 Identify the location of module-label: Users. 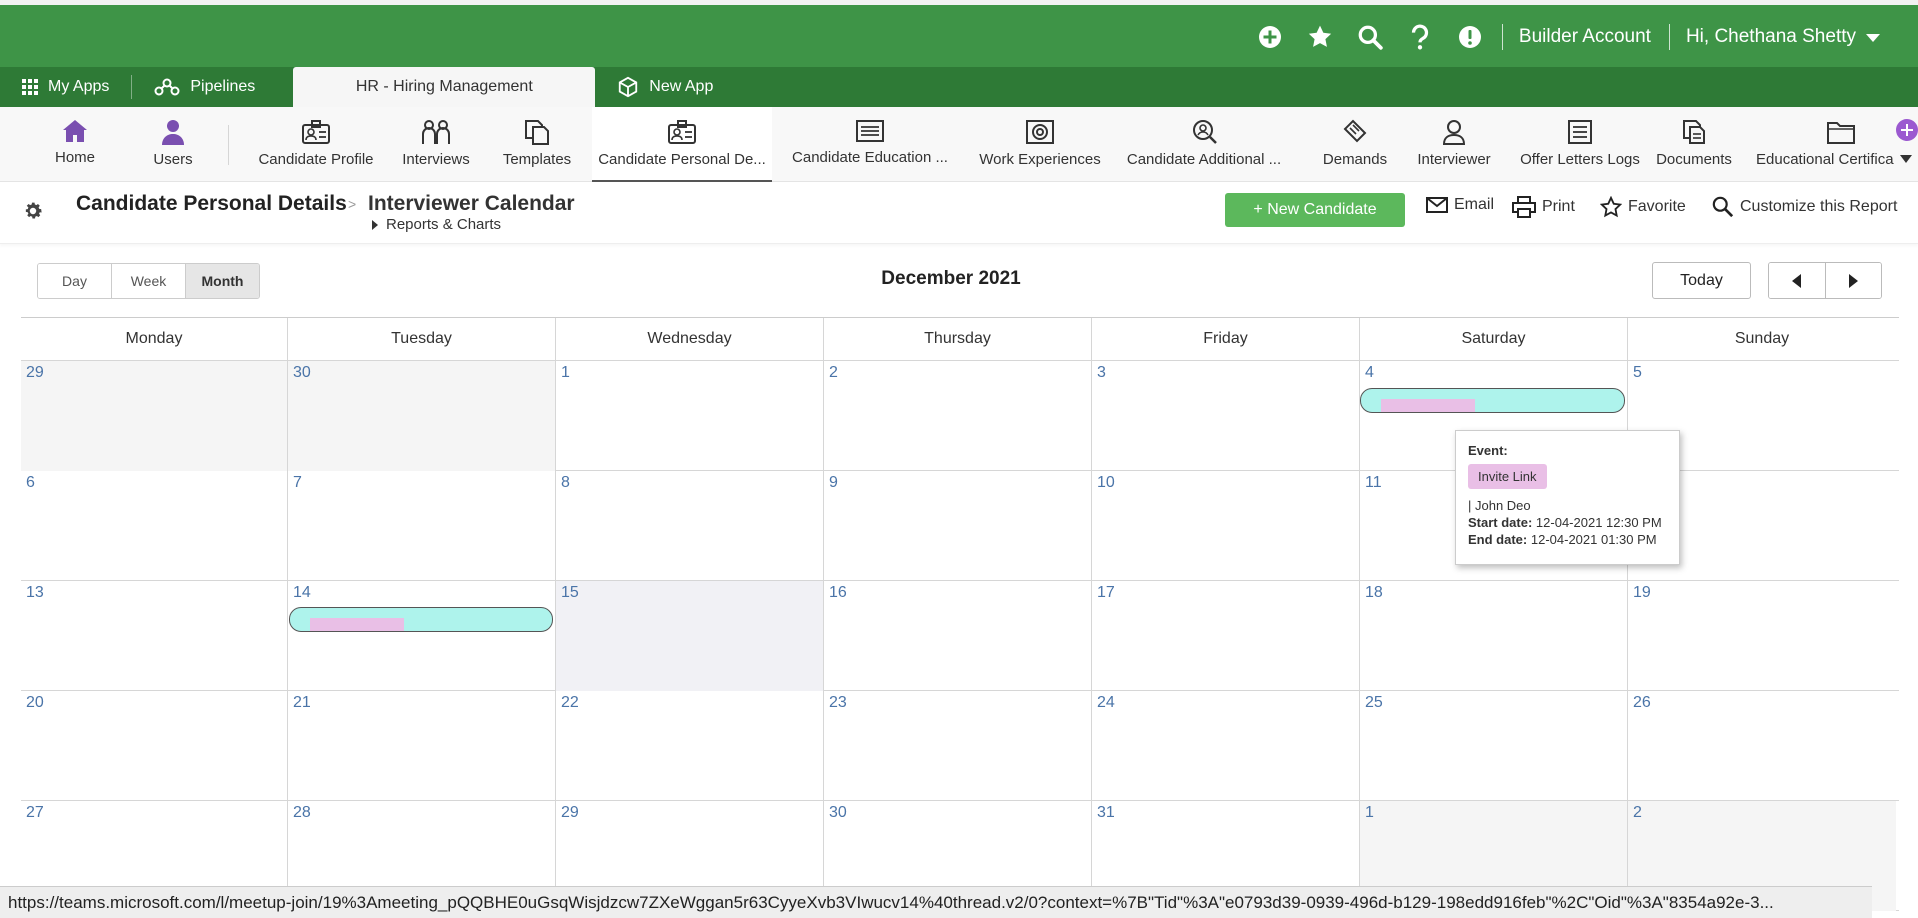
(173, 159).